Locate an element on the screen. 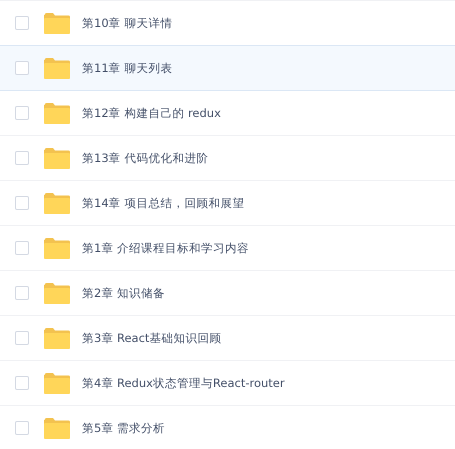 This screenshot has height=449, width=455. folder-name: 第14章 项目总结，回顾和展望 is located at coordinates (163, 203).